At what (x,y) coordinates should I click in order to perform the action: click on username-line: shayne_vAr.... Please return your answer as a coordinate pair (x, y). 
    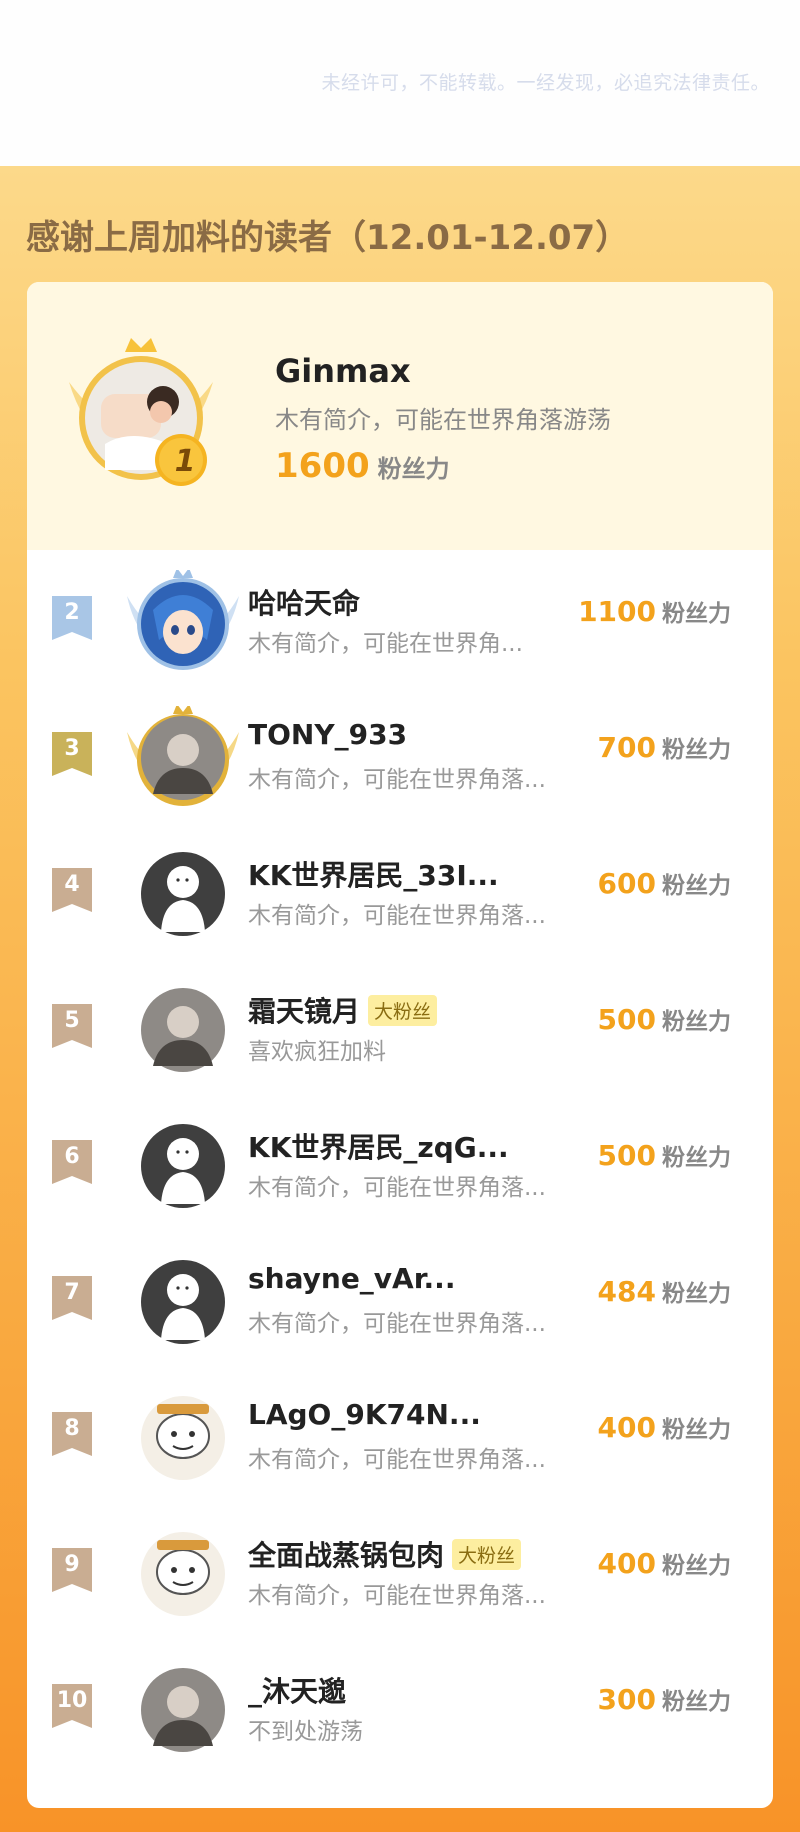
    Looking at the image, I should click on (351, 1278).